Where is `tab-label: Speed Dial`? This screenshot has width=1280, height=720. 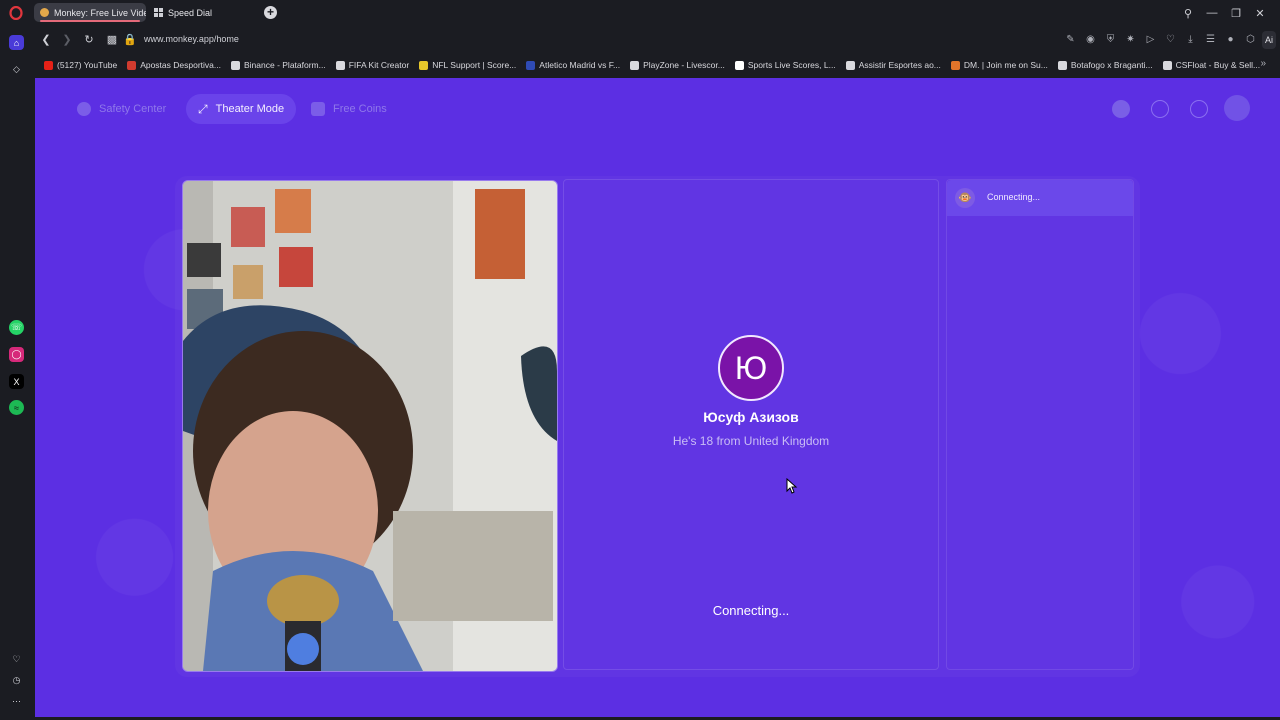
tab-label: Speed Dial is located at coordinates (190, 12).